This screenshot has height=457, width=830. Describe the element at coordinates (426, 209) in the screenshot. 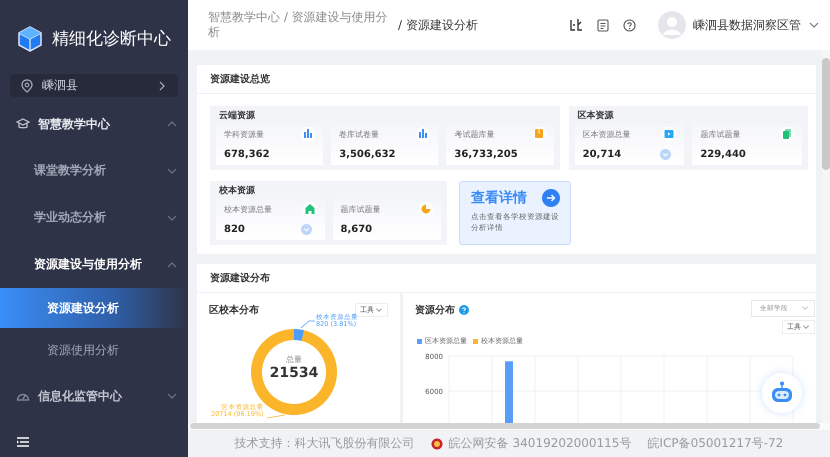

I see `pie-chart-icon` at that location.